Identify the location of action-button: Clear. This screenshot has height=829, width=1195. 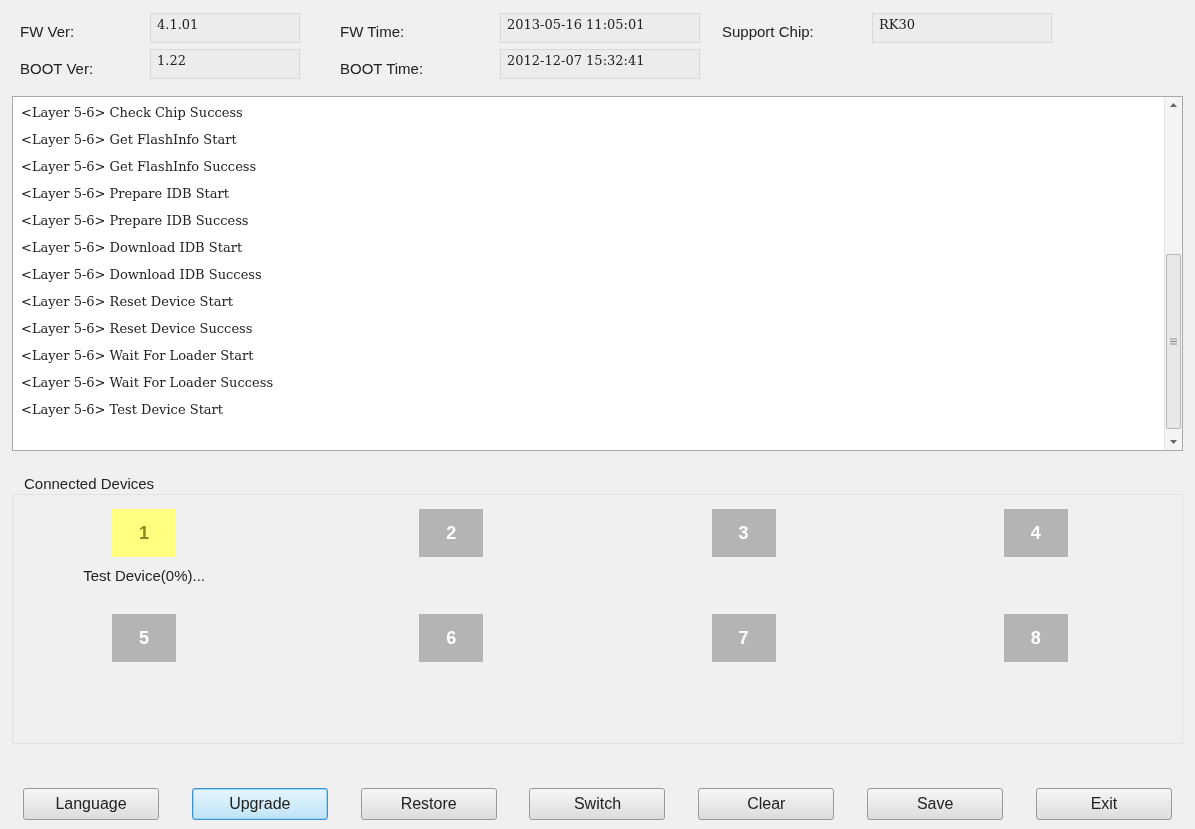
(766, 804).